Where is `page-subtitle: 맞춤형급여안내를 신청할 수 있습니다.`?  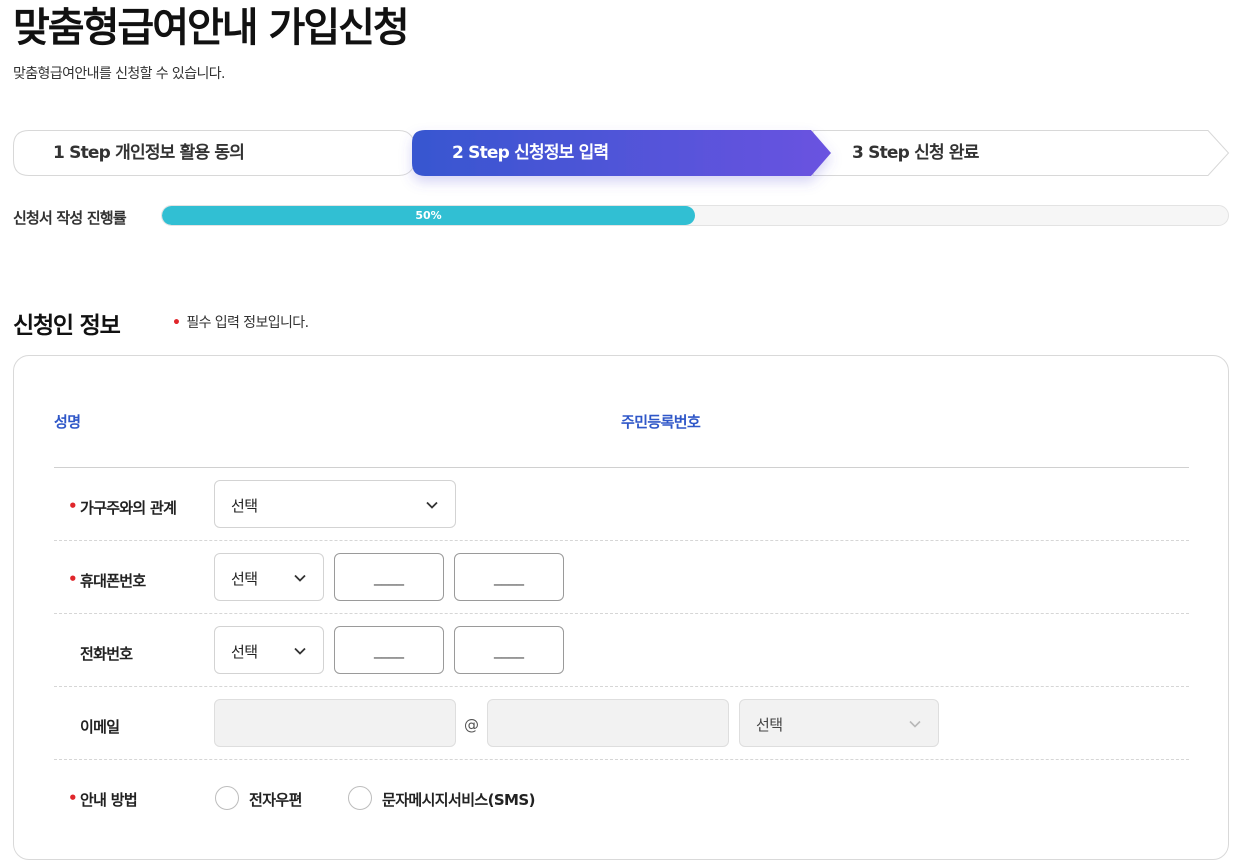 page-subtitle: 맞춤형급여안내를 신청할 수 있습니다. is located at coordinates (119, 74).